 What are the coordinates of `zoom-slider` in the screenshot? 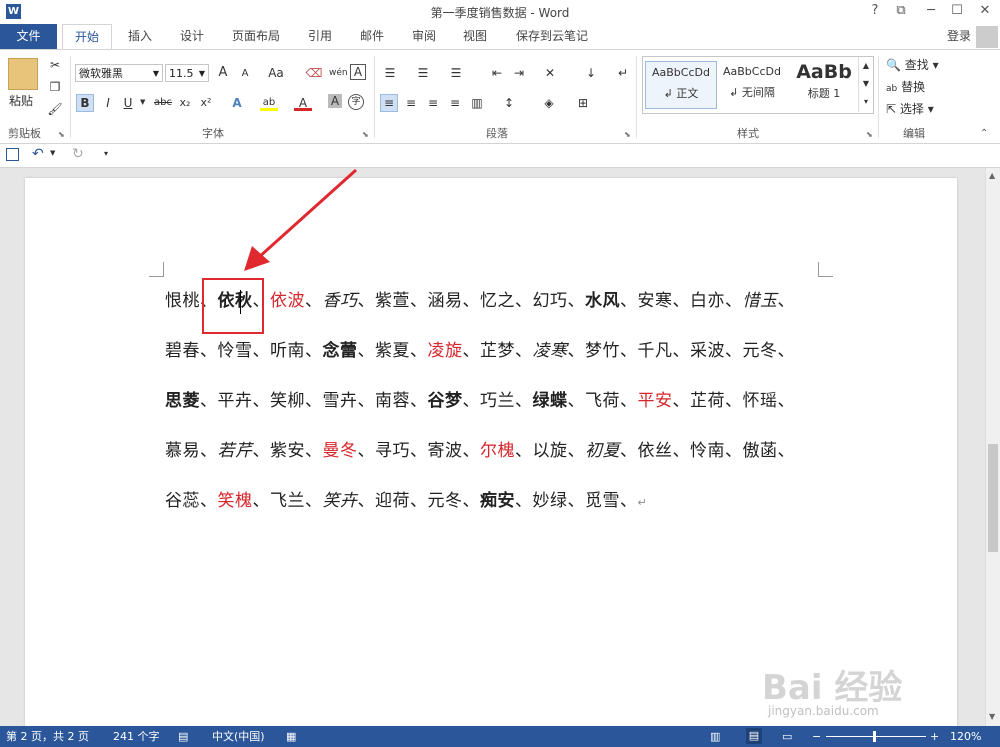 It's located at (876, 736).